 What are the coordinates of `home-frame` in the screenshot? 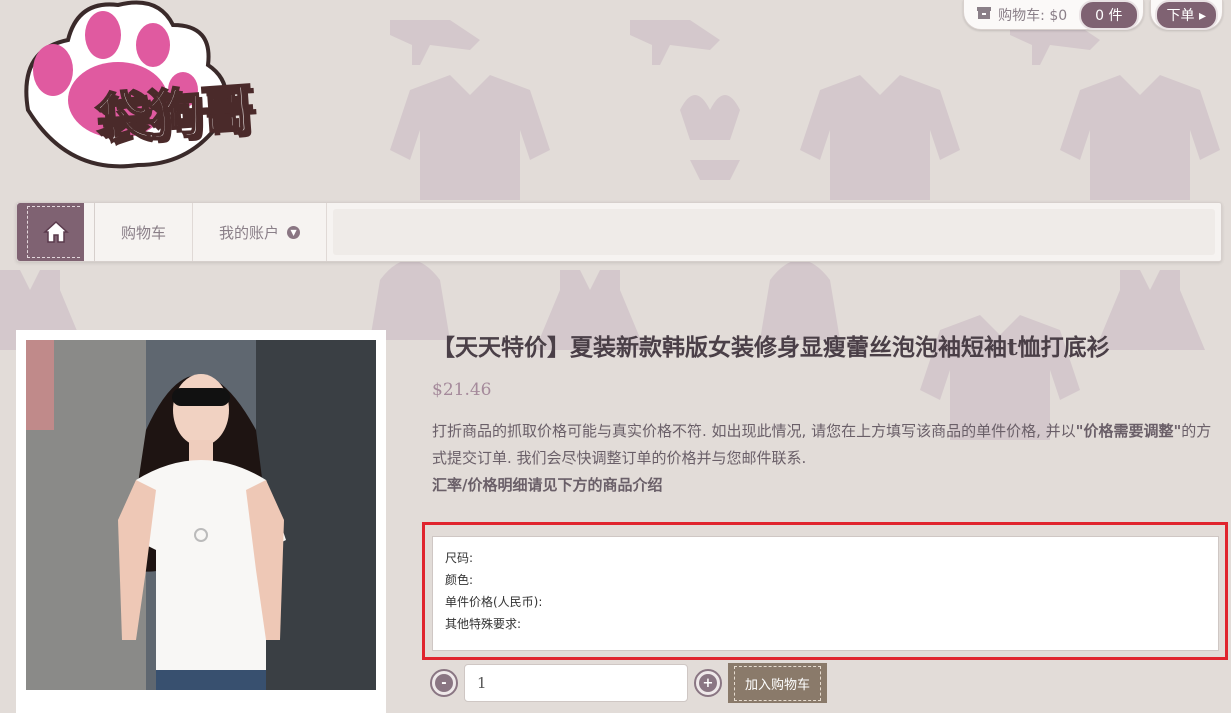 It's located at (55, 232).